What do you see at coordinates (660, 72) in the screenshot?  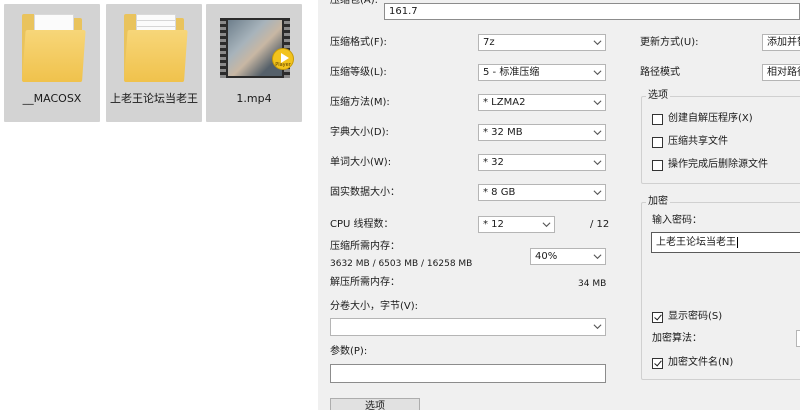 I see `path-mode-label: 路径模式` at bounding box center [660, 72].